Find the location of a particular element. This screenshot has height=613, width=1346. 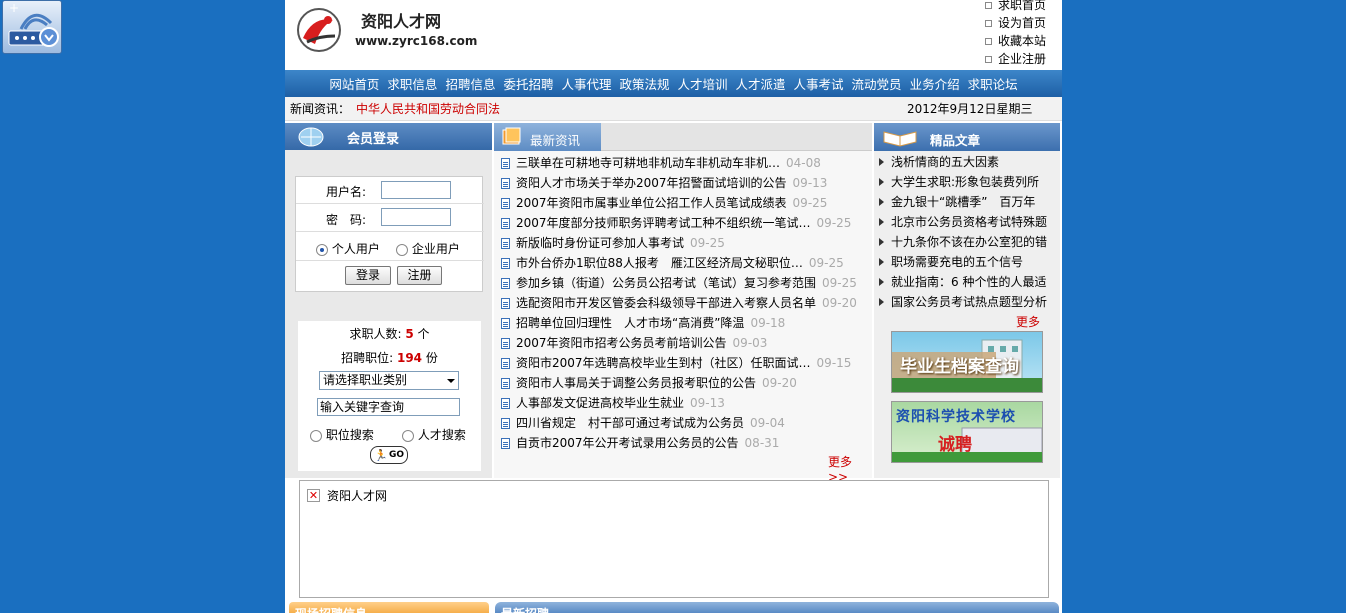

chevron-down-icon is located at coordinates (451, 381).